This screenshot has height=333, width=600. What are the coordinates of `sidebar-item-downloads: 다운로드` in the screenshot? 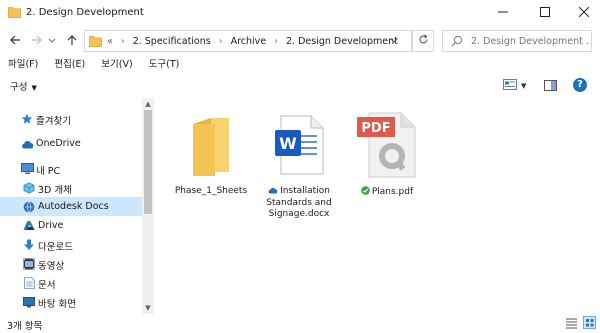 It's located at (71, 244).